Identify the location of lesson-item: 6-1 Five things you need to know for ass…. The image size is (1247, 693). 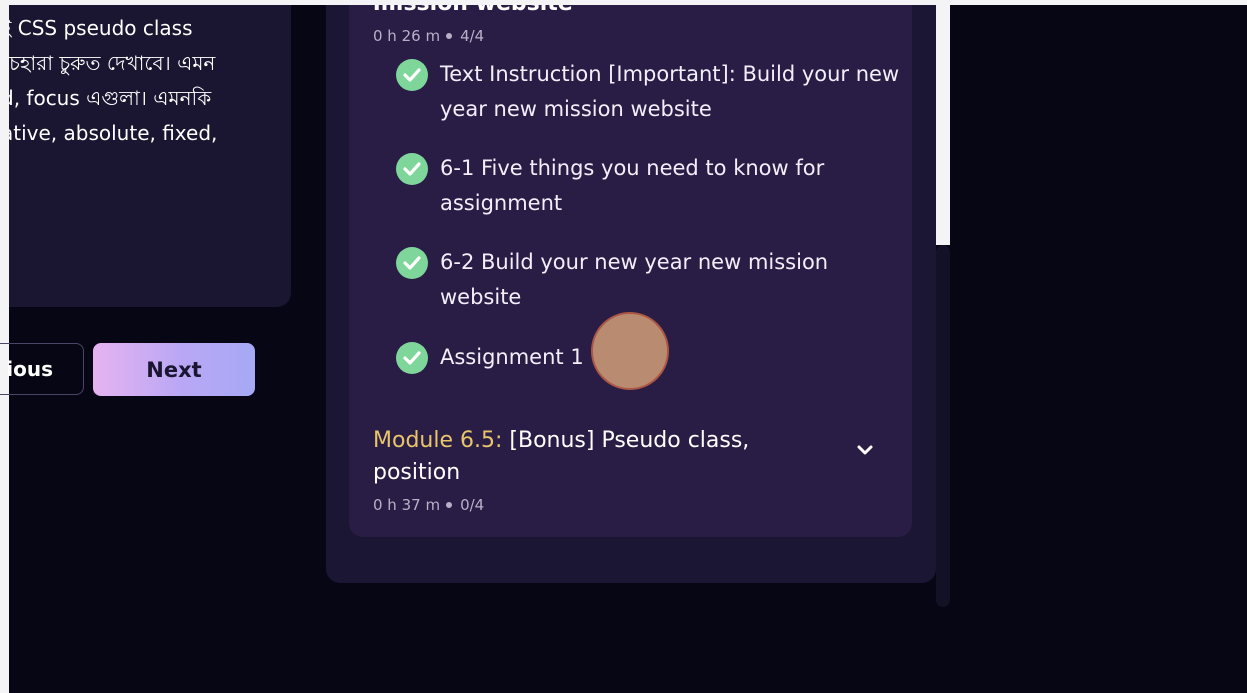
(646, 187).